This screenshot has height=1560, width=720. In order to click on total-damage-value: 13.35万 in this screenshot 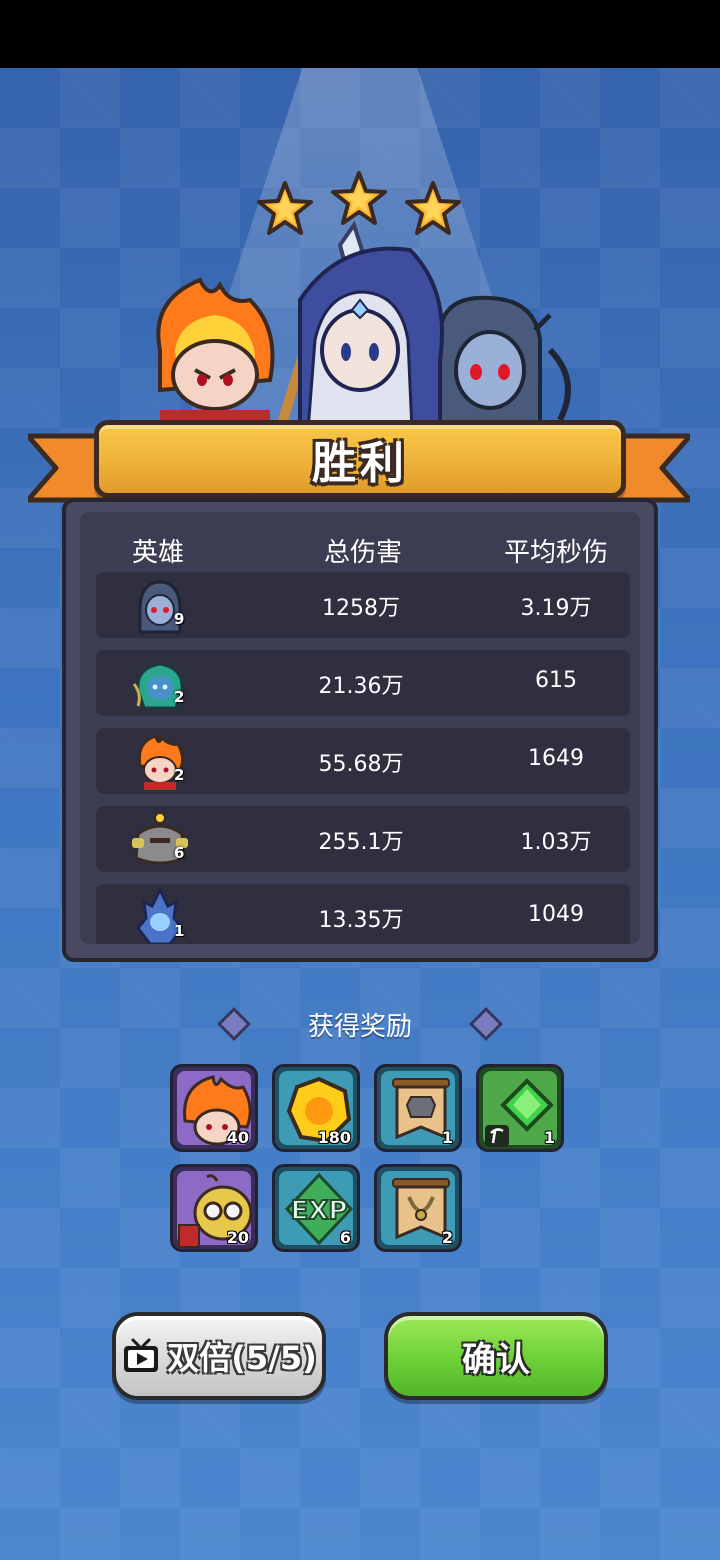, I will do `click(361, 920)`.